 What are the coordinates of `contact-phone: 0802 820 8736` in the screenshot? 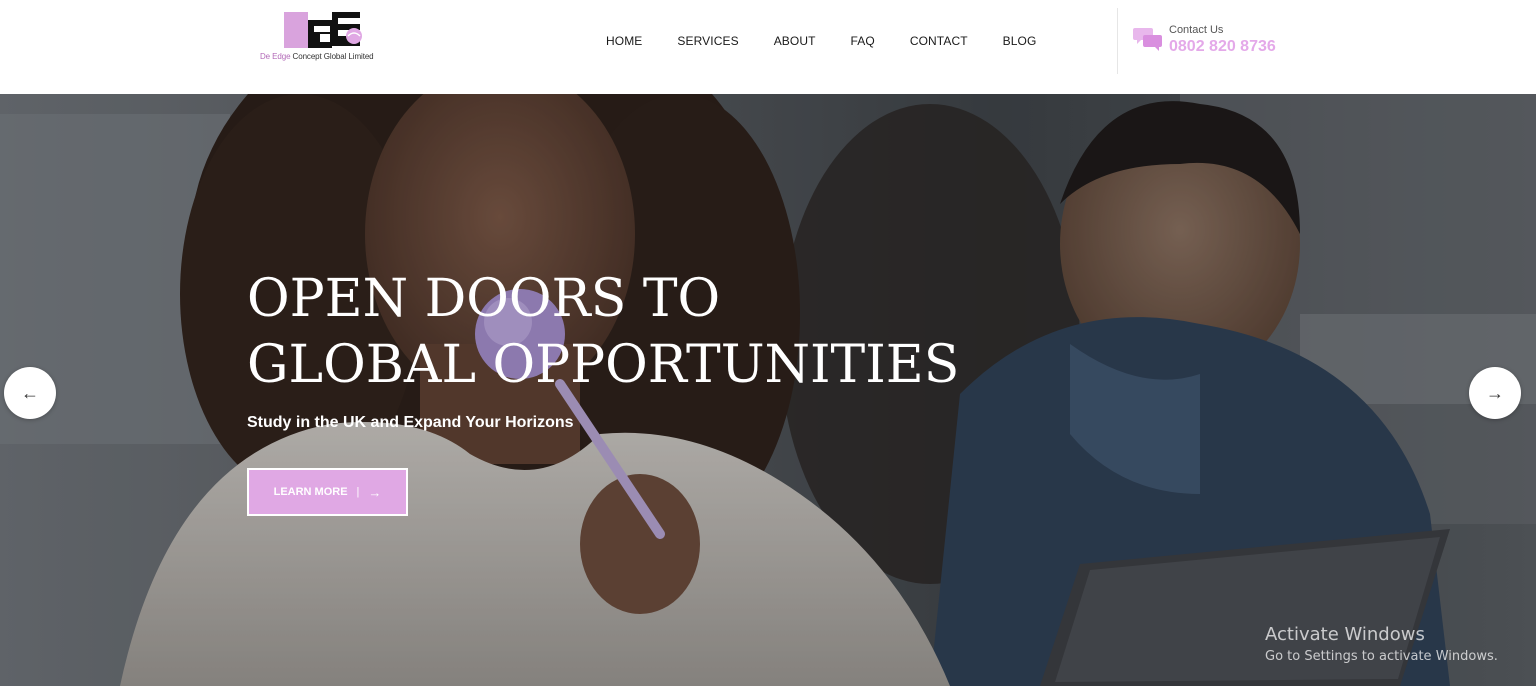 It's located at (1222, 47).